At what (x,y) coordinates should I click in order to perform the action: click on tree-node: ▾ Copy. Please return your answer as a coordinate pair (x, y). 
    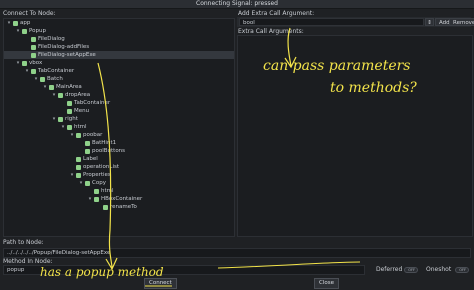
    Looking at the image, I should click on (119, 183).